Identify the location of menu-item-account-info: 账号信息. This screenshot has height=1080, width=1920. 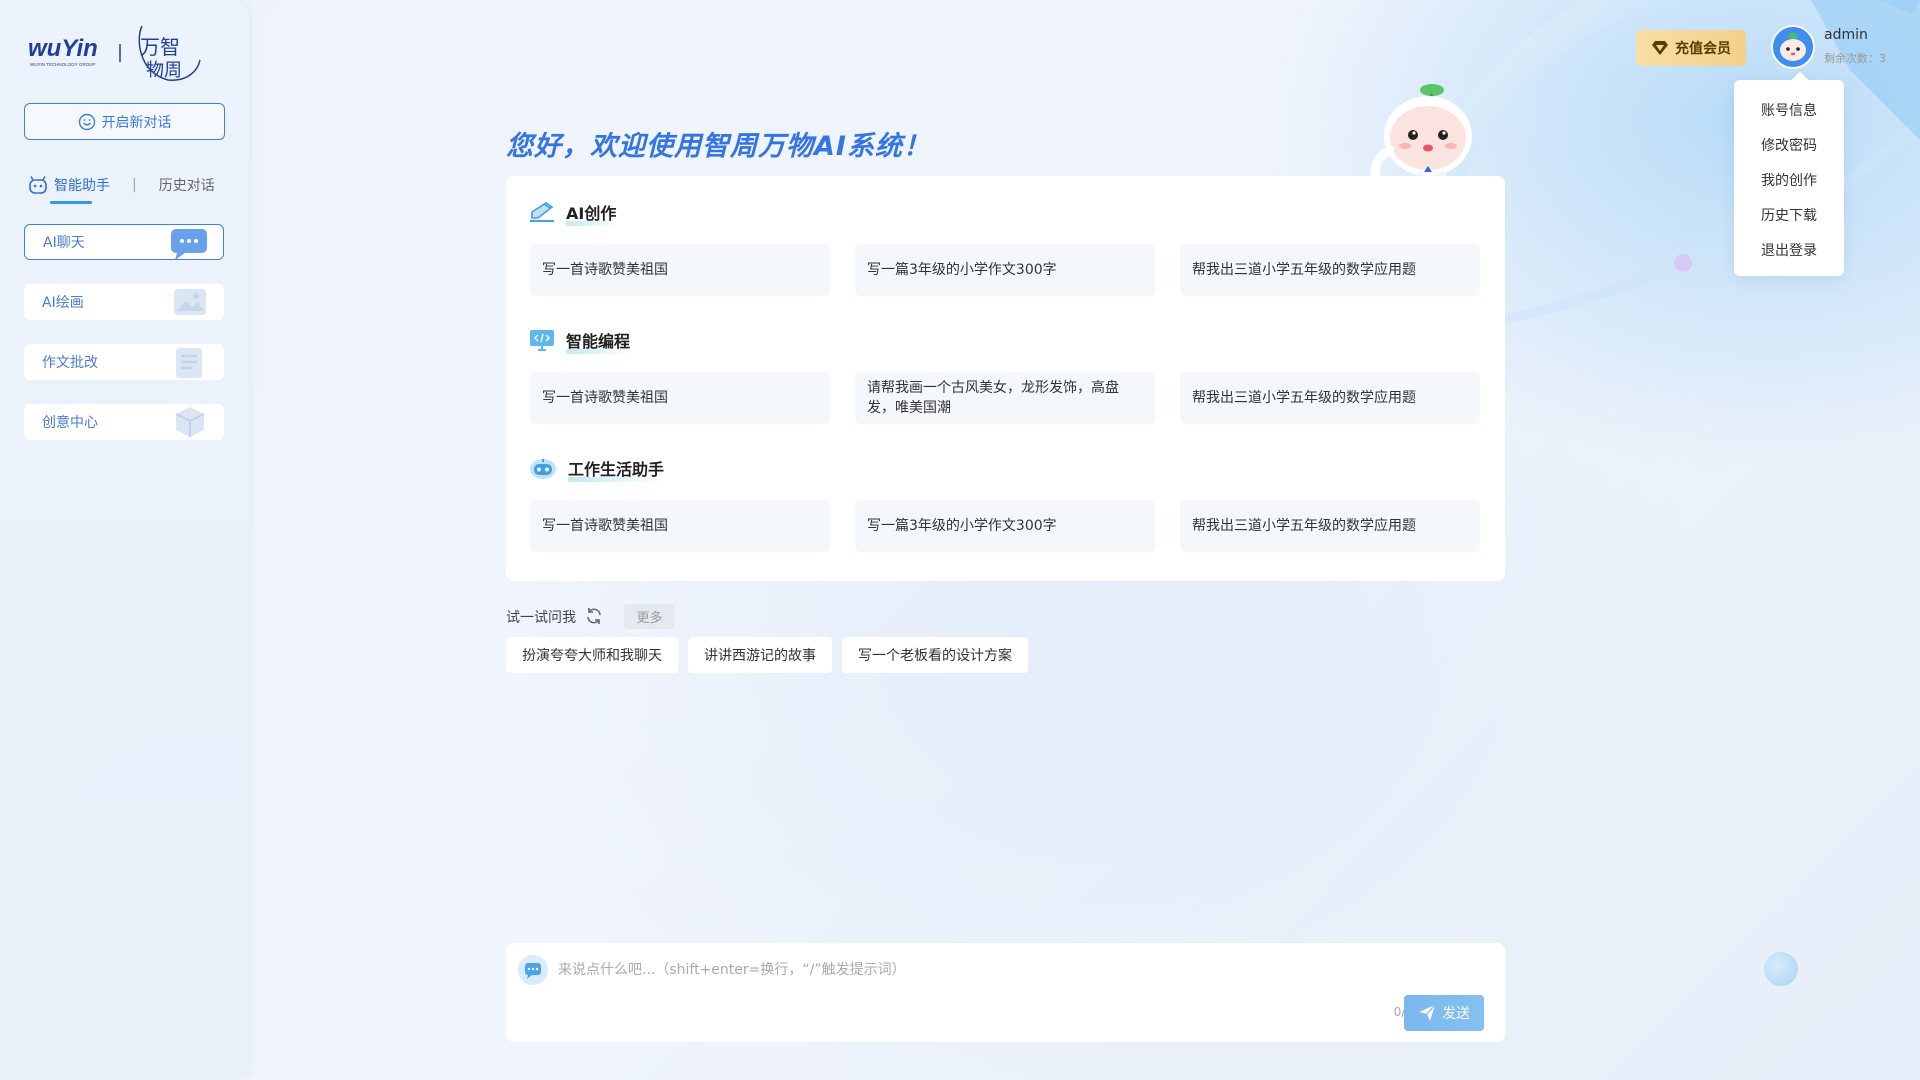
(1789, 111).